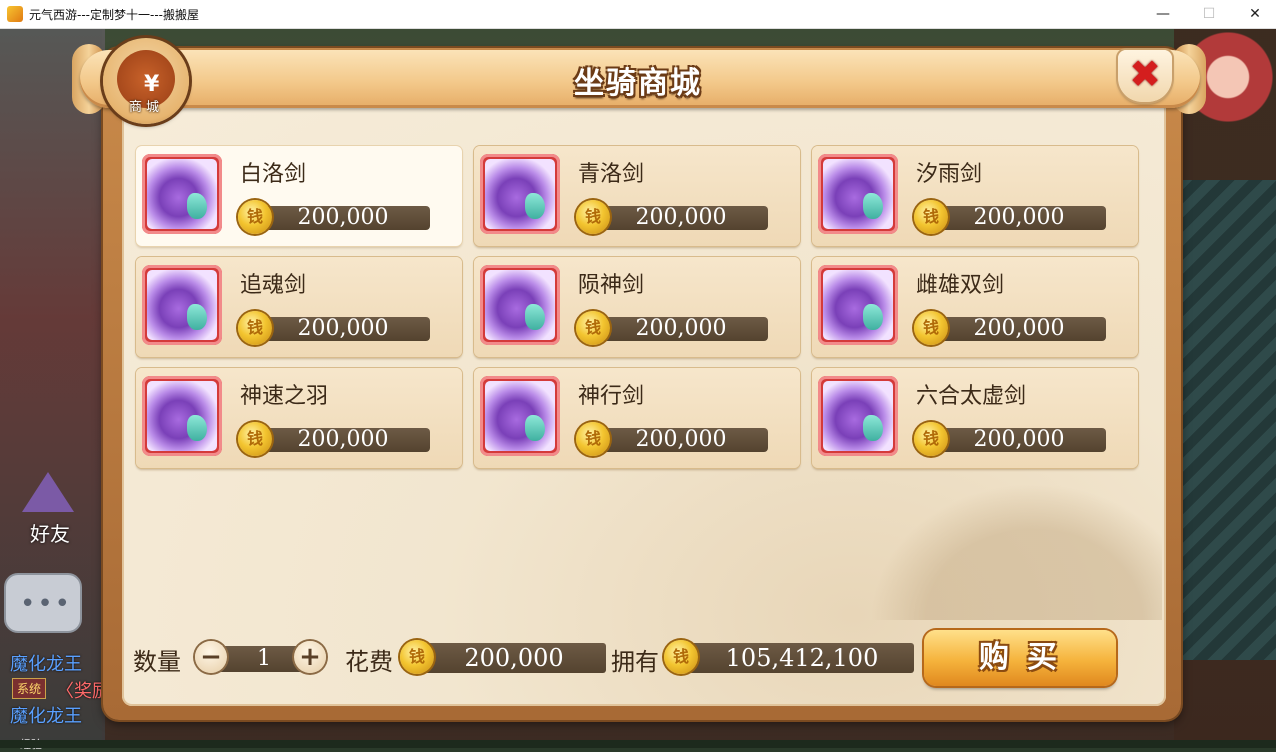 The height and width of the screenshot is (752, 1276). Describe the element at coordinates (273, 285) in the screenshot. I see `item-name: 追魂剑` at that location.